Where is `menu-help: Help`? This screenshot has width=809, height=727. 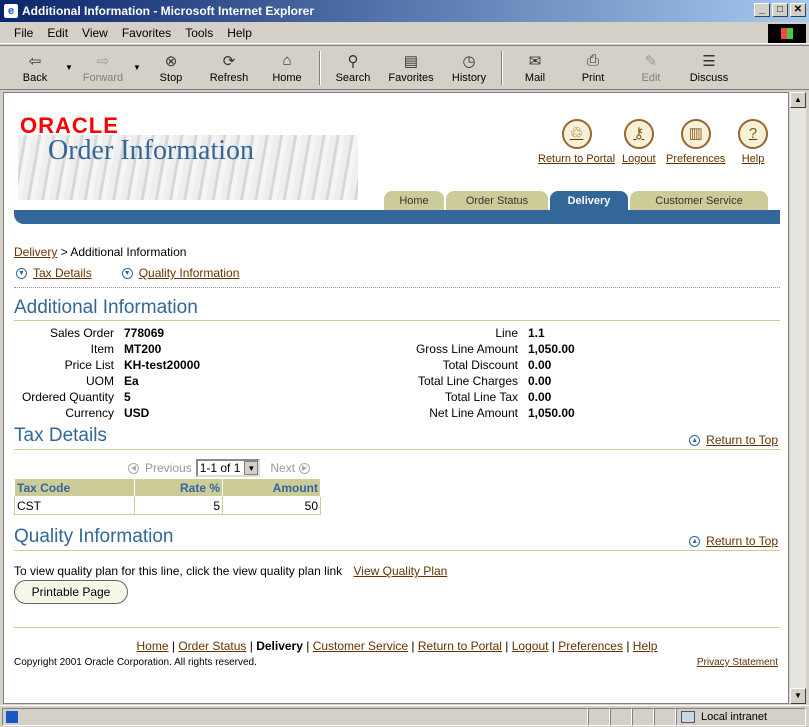 menu-help: Help is located at coordinates (239, 33).